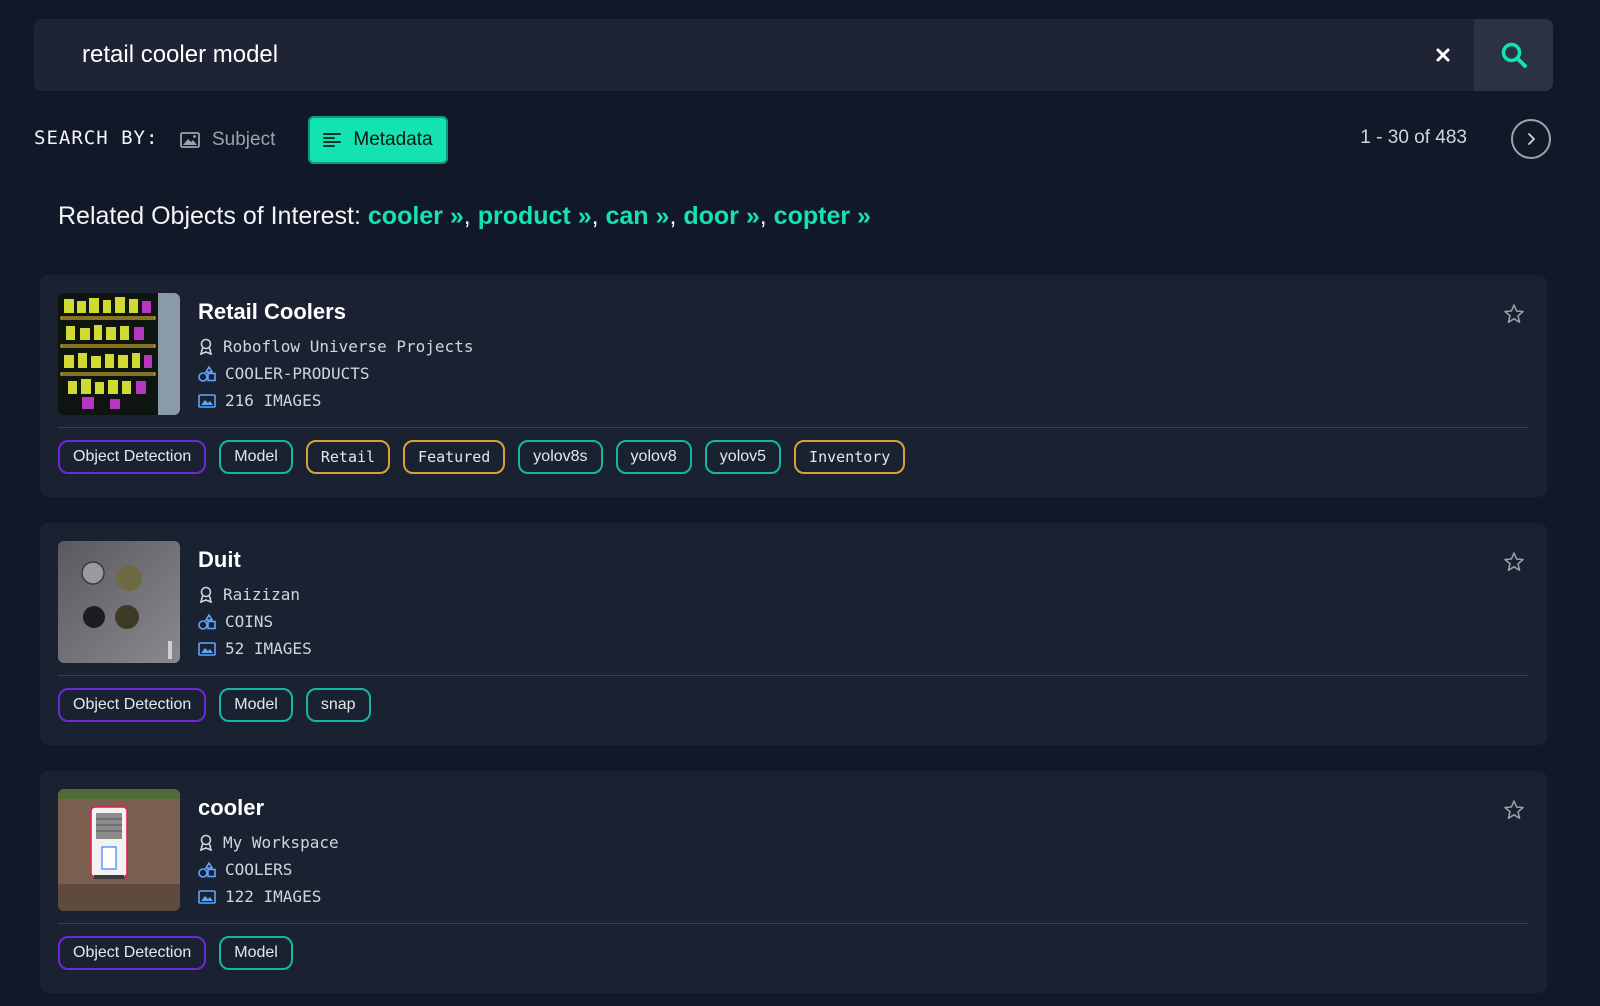 The height and width of the screenshot is (1006, 1600). I want to click on dataset-classes: COINS, so click(249, 621).